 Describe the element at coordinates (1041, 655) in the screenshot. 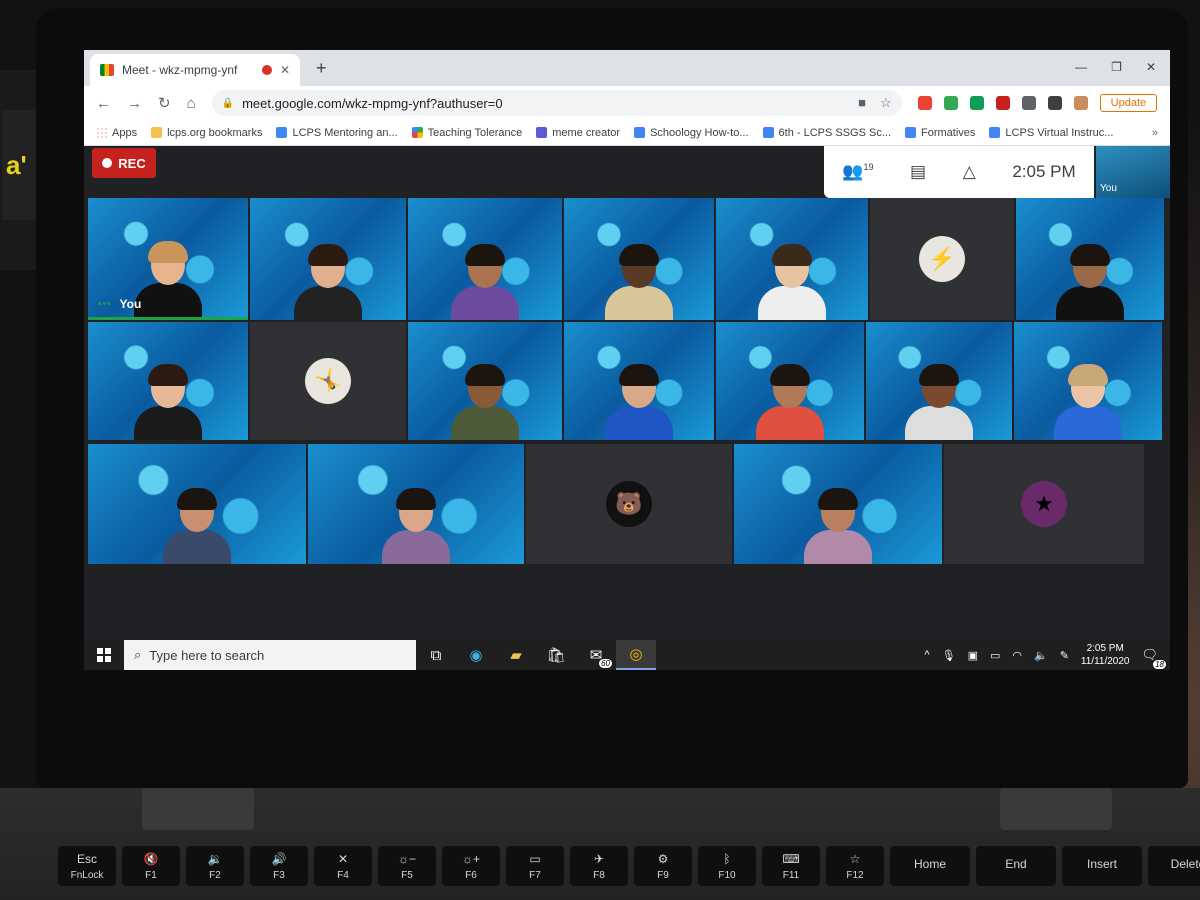

I see `volume-icon: 🔈` at that location.